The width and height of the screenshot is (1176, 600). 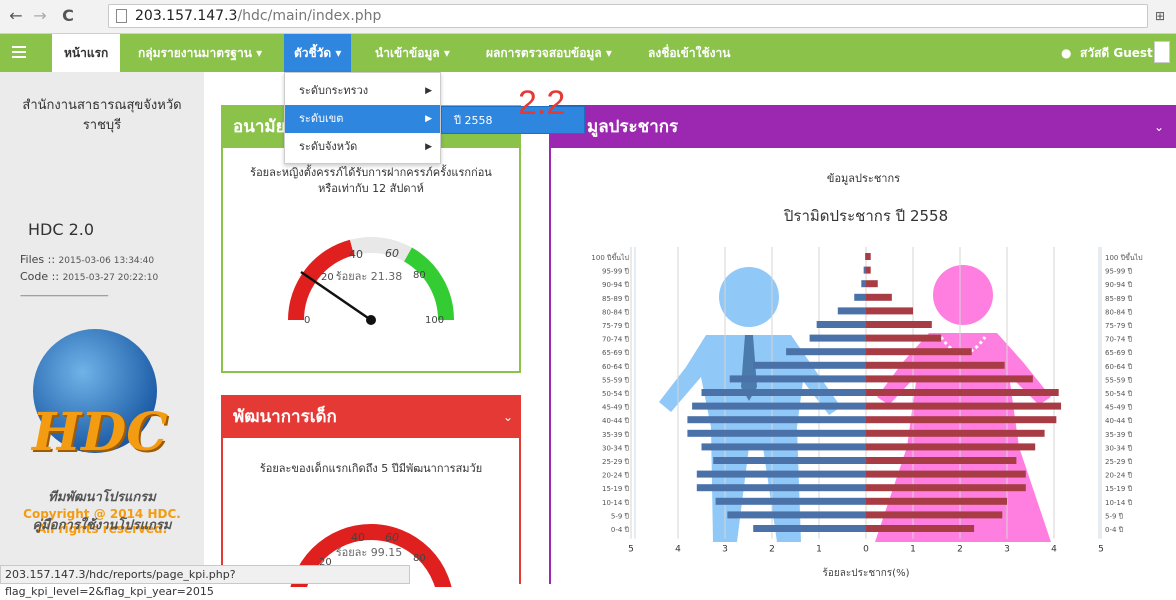 I want to click on nav-standard-reports: กลุ่มรายงานมาตรฐาน ▾, so click(x=200, y=53).